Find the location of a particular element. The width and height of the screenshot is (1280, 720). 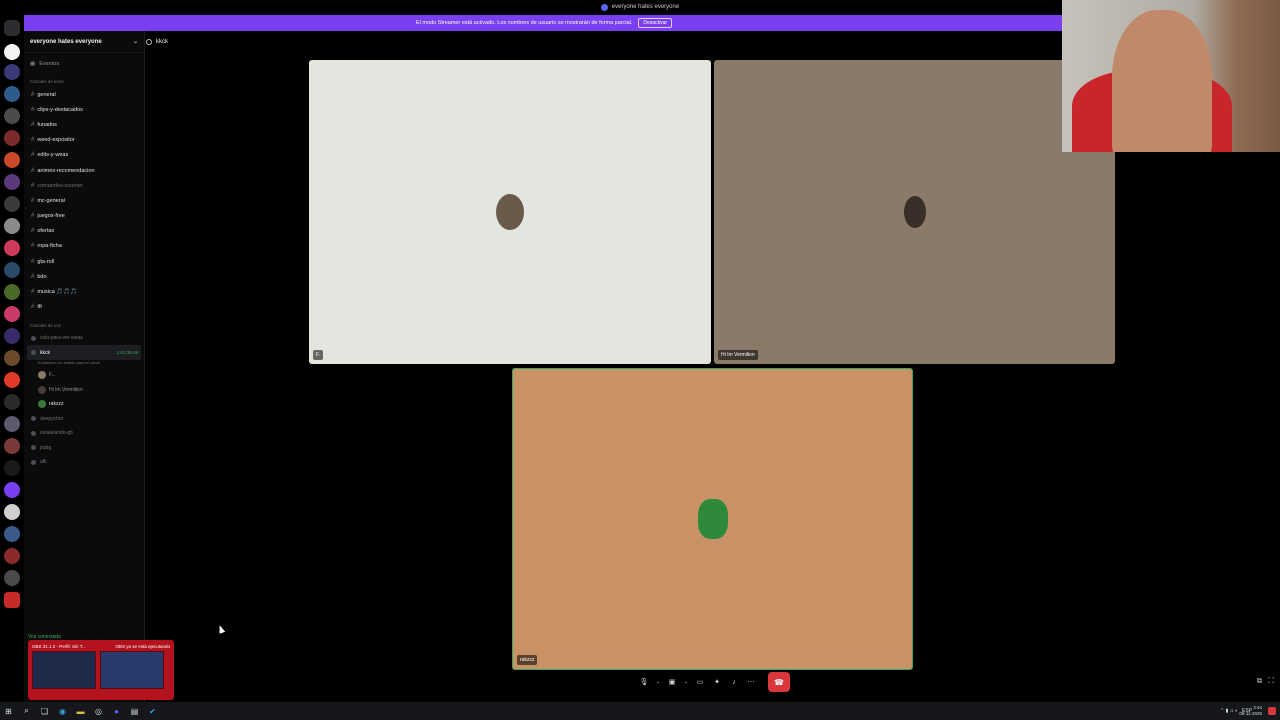

view-controls: ⧉ ⛶ is located at coordinates (1265, 681).